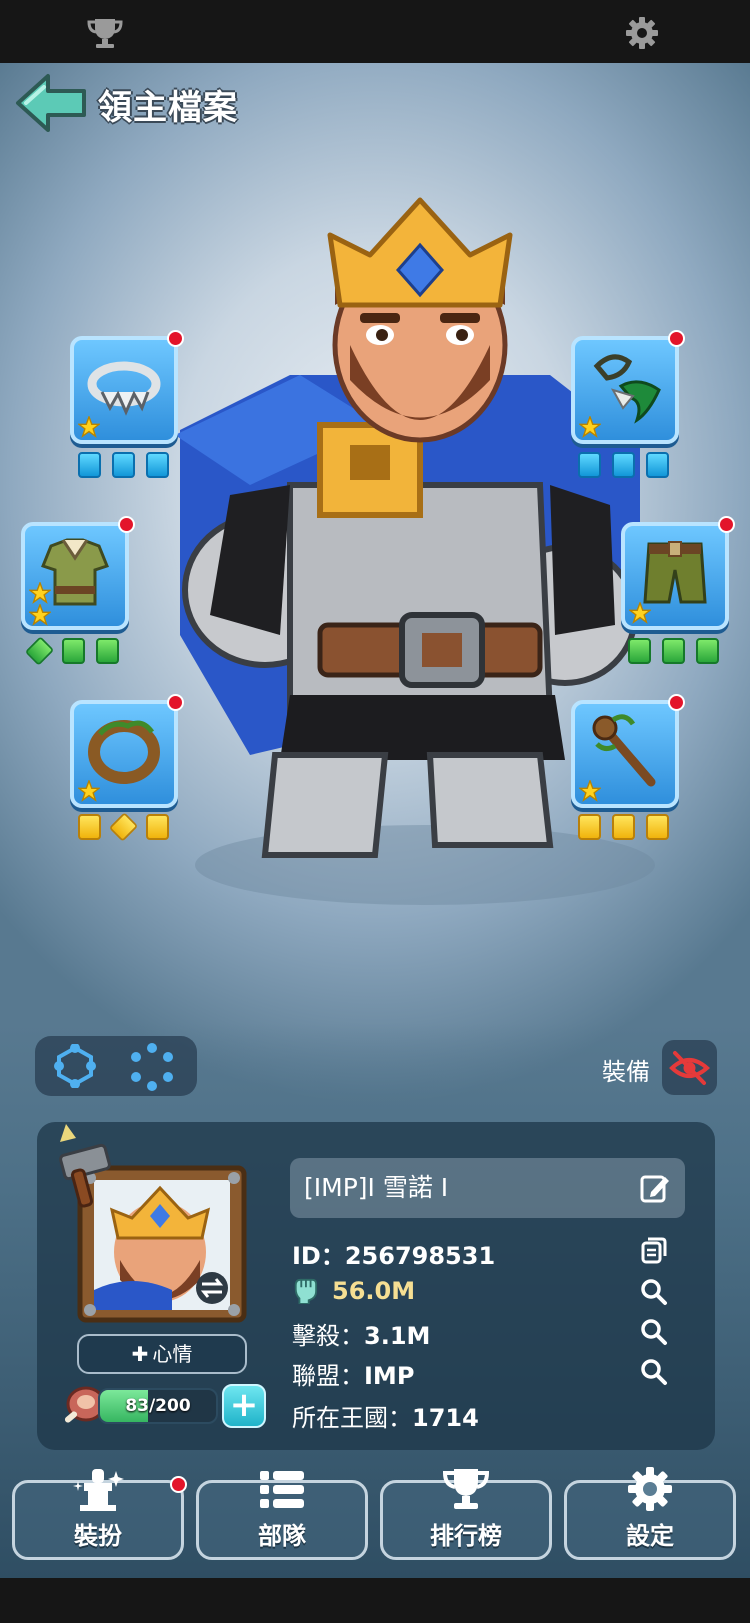 This screenshot has height=1623, width=750. I want to click on lord-id-row: ID：256798531, so click(394, 1256).